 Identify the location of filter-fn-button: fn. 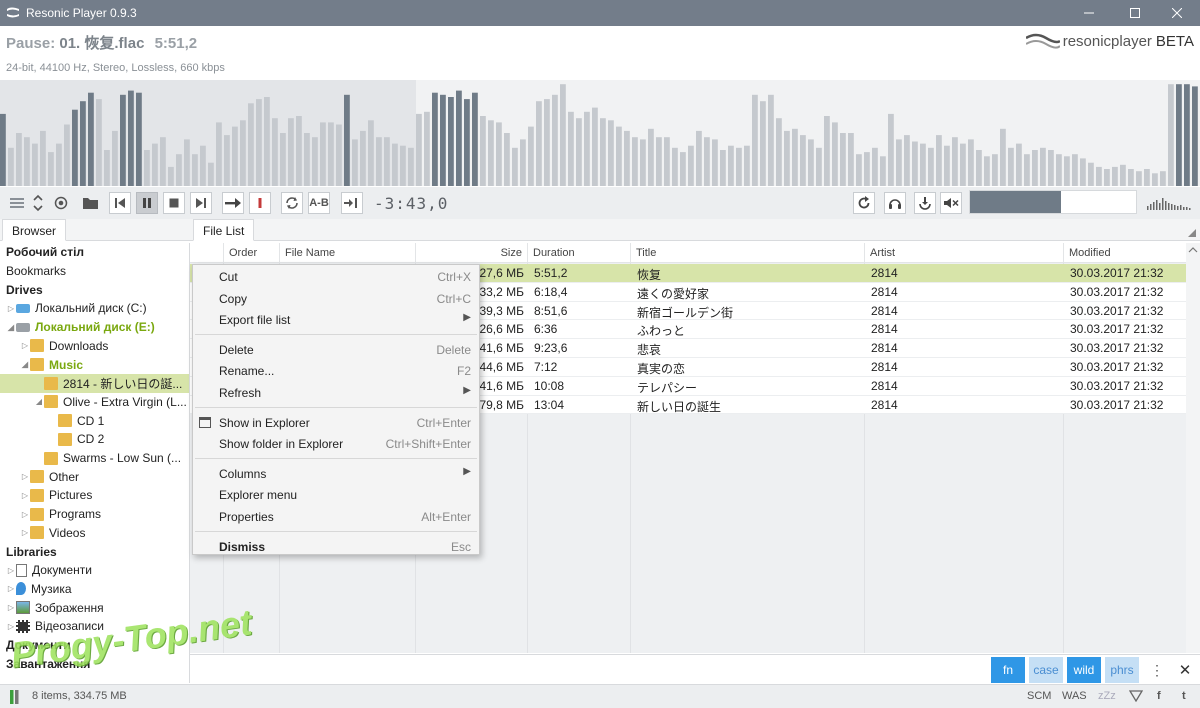
(1008, 670).